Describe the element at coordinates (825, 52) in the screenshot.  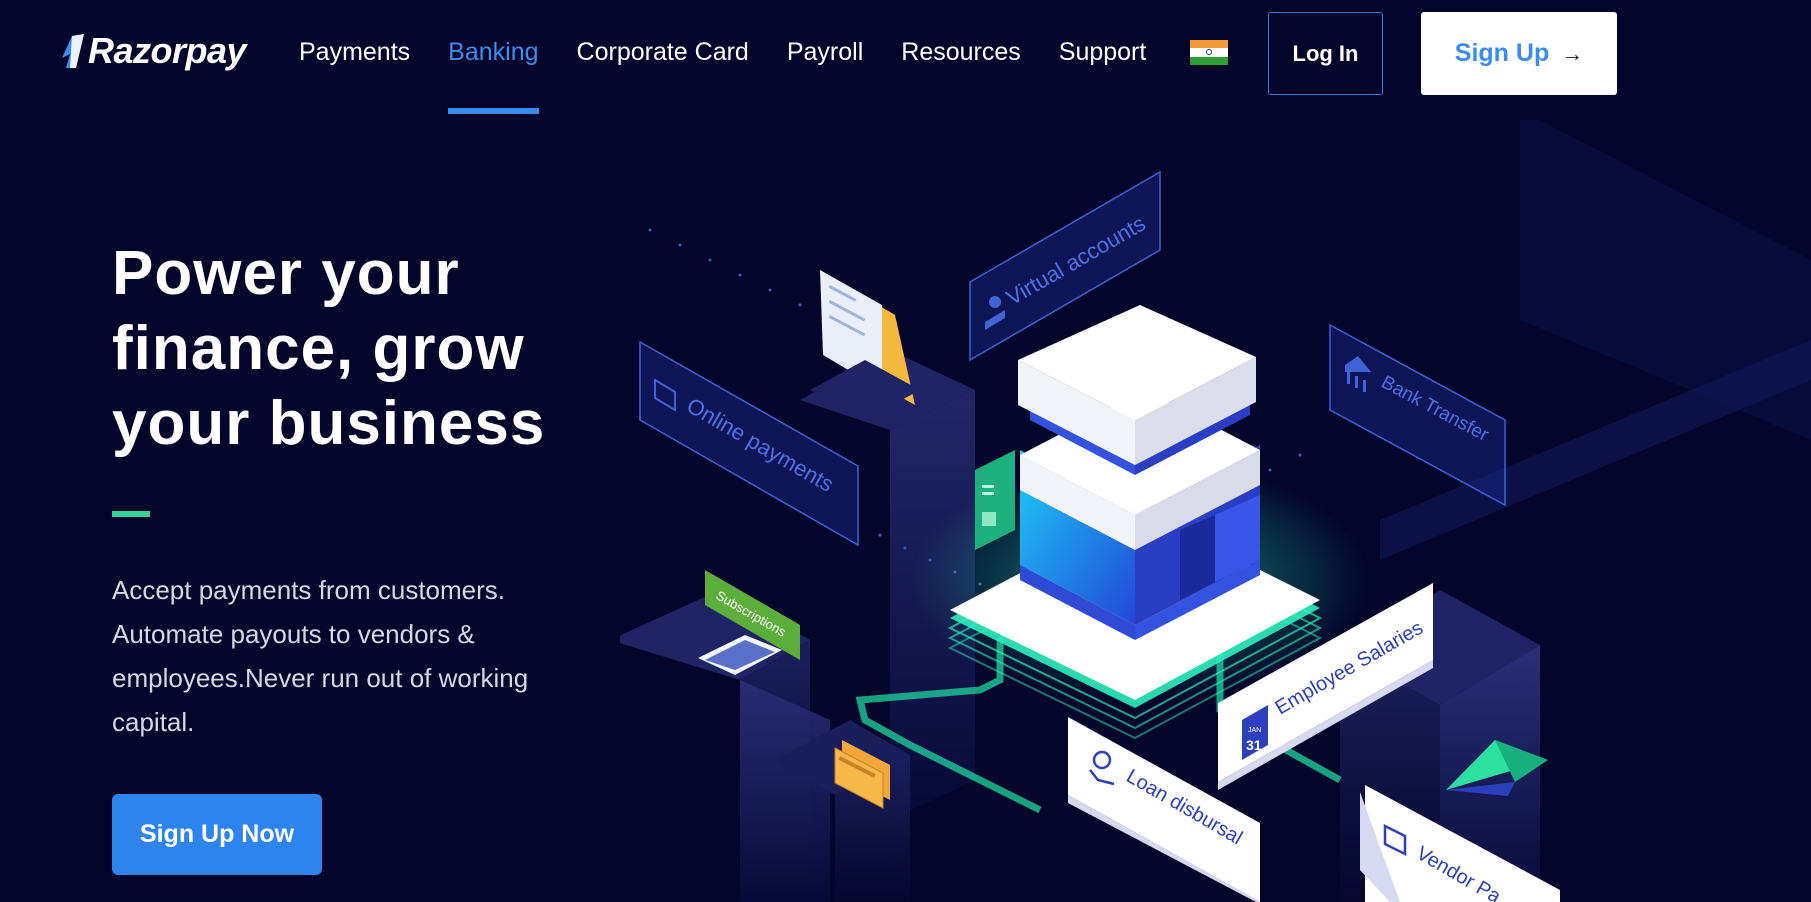
I see `nav-item-payroll: Payroll` at that location.